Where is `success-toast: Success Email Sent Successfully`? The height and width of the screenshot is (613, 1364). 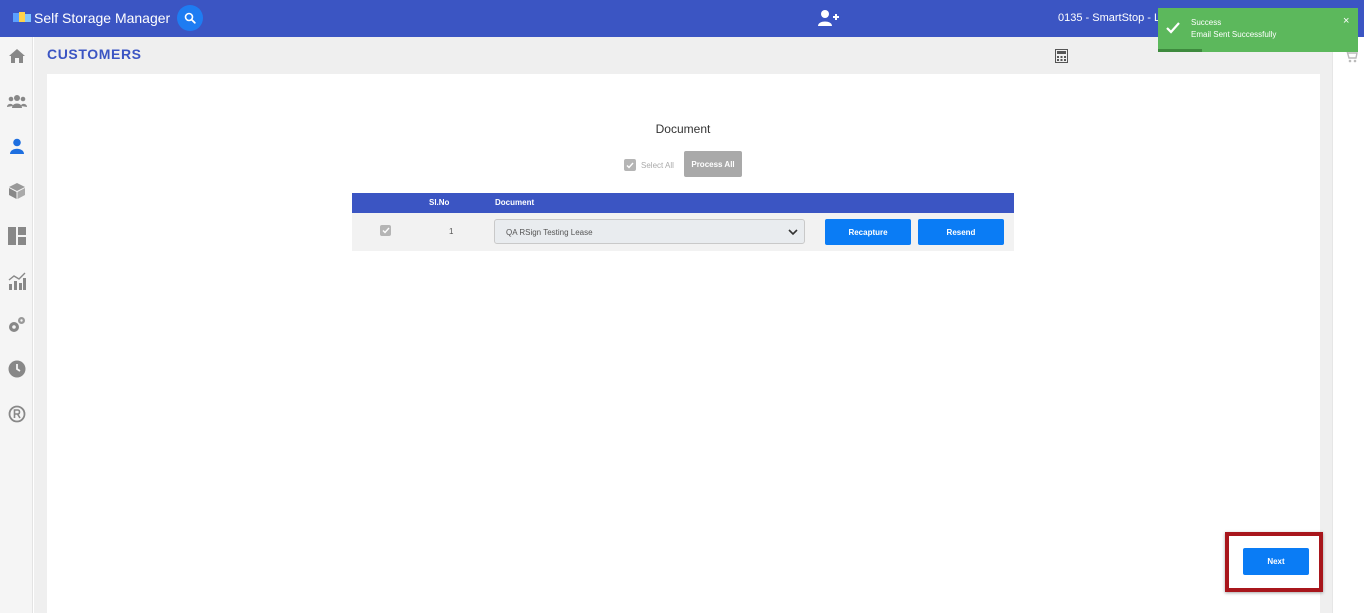 success-toast: Success Email Sent Successfully is located at coordinates (1258, 30).